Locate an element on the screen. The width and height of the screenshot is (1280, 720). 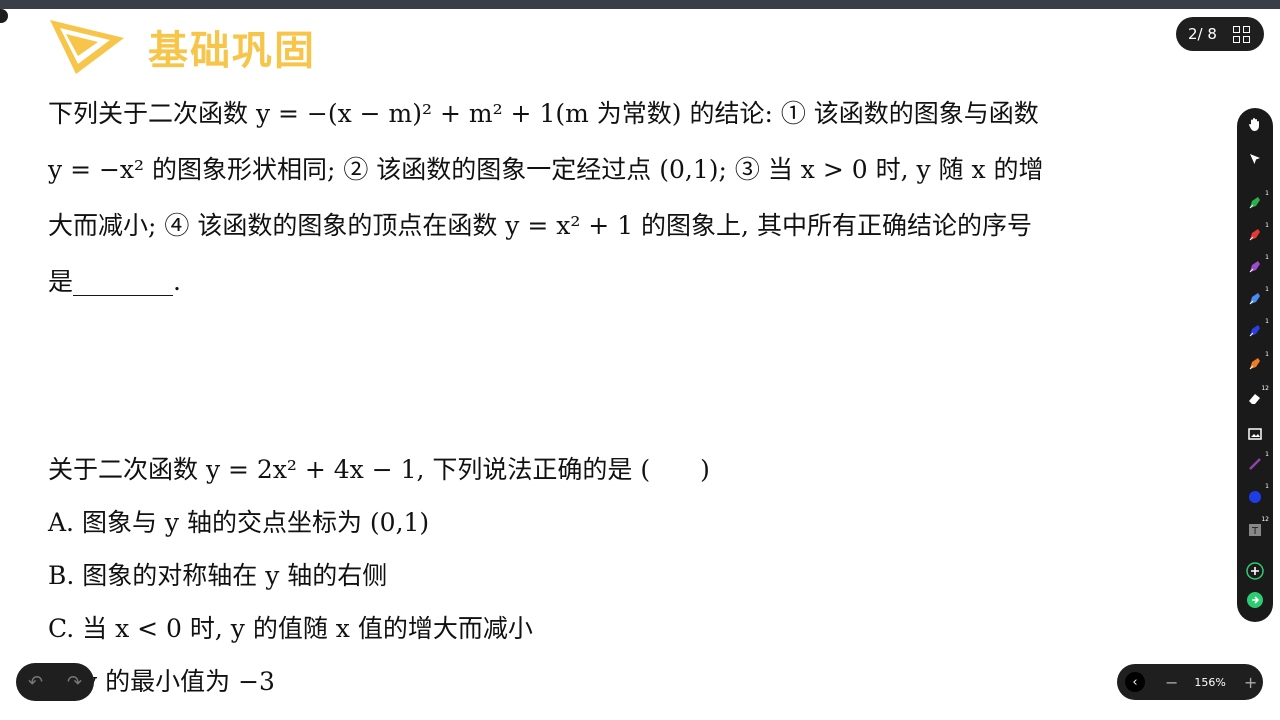
image-tool is located at coordinates (1255, 434).